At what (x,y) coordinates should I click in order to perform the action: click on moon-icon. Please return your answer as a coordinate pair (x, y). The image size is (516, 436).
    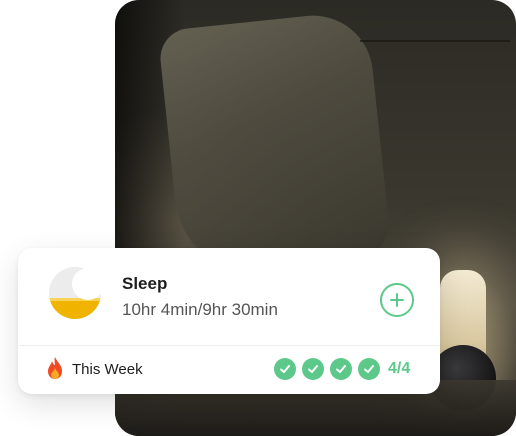
    Looking at the image, I should click on (75, 293).